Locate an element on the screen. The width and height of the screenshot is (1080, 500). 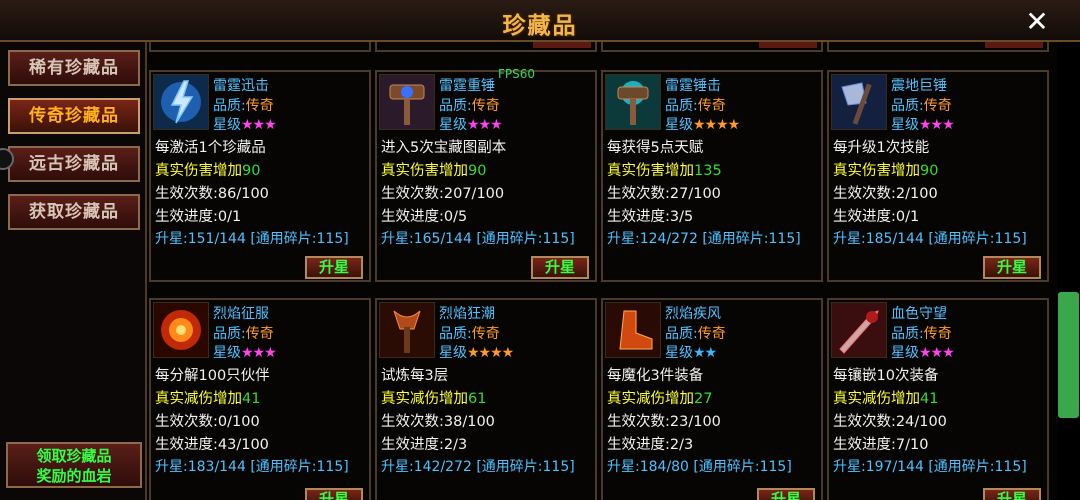
item-condition: 每升级1次技能 is located at coordinates (881, 148).